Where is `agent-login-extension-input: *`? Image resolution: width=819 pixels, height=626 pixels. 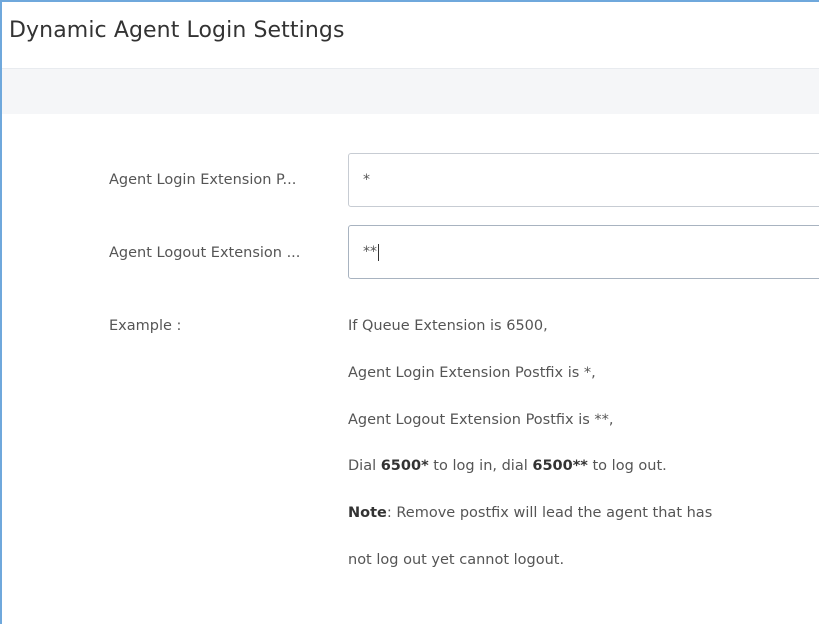
agent-login-extension-input: * is located at coordinates (583, 180).